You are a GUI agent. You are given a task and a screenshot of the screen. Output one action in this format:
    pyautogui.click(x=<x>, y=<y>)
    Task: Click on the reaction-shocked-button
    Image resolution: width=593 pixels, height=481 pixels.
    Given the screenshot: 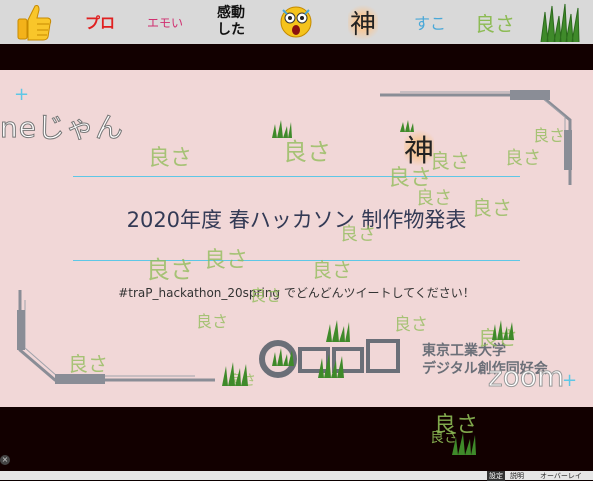 What is the action you would take?
    pyautogui.click(x=296, y=22)
    